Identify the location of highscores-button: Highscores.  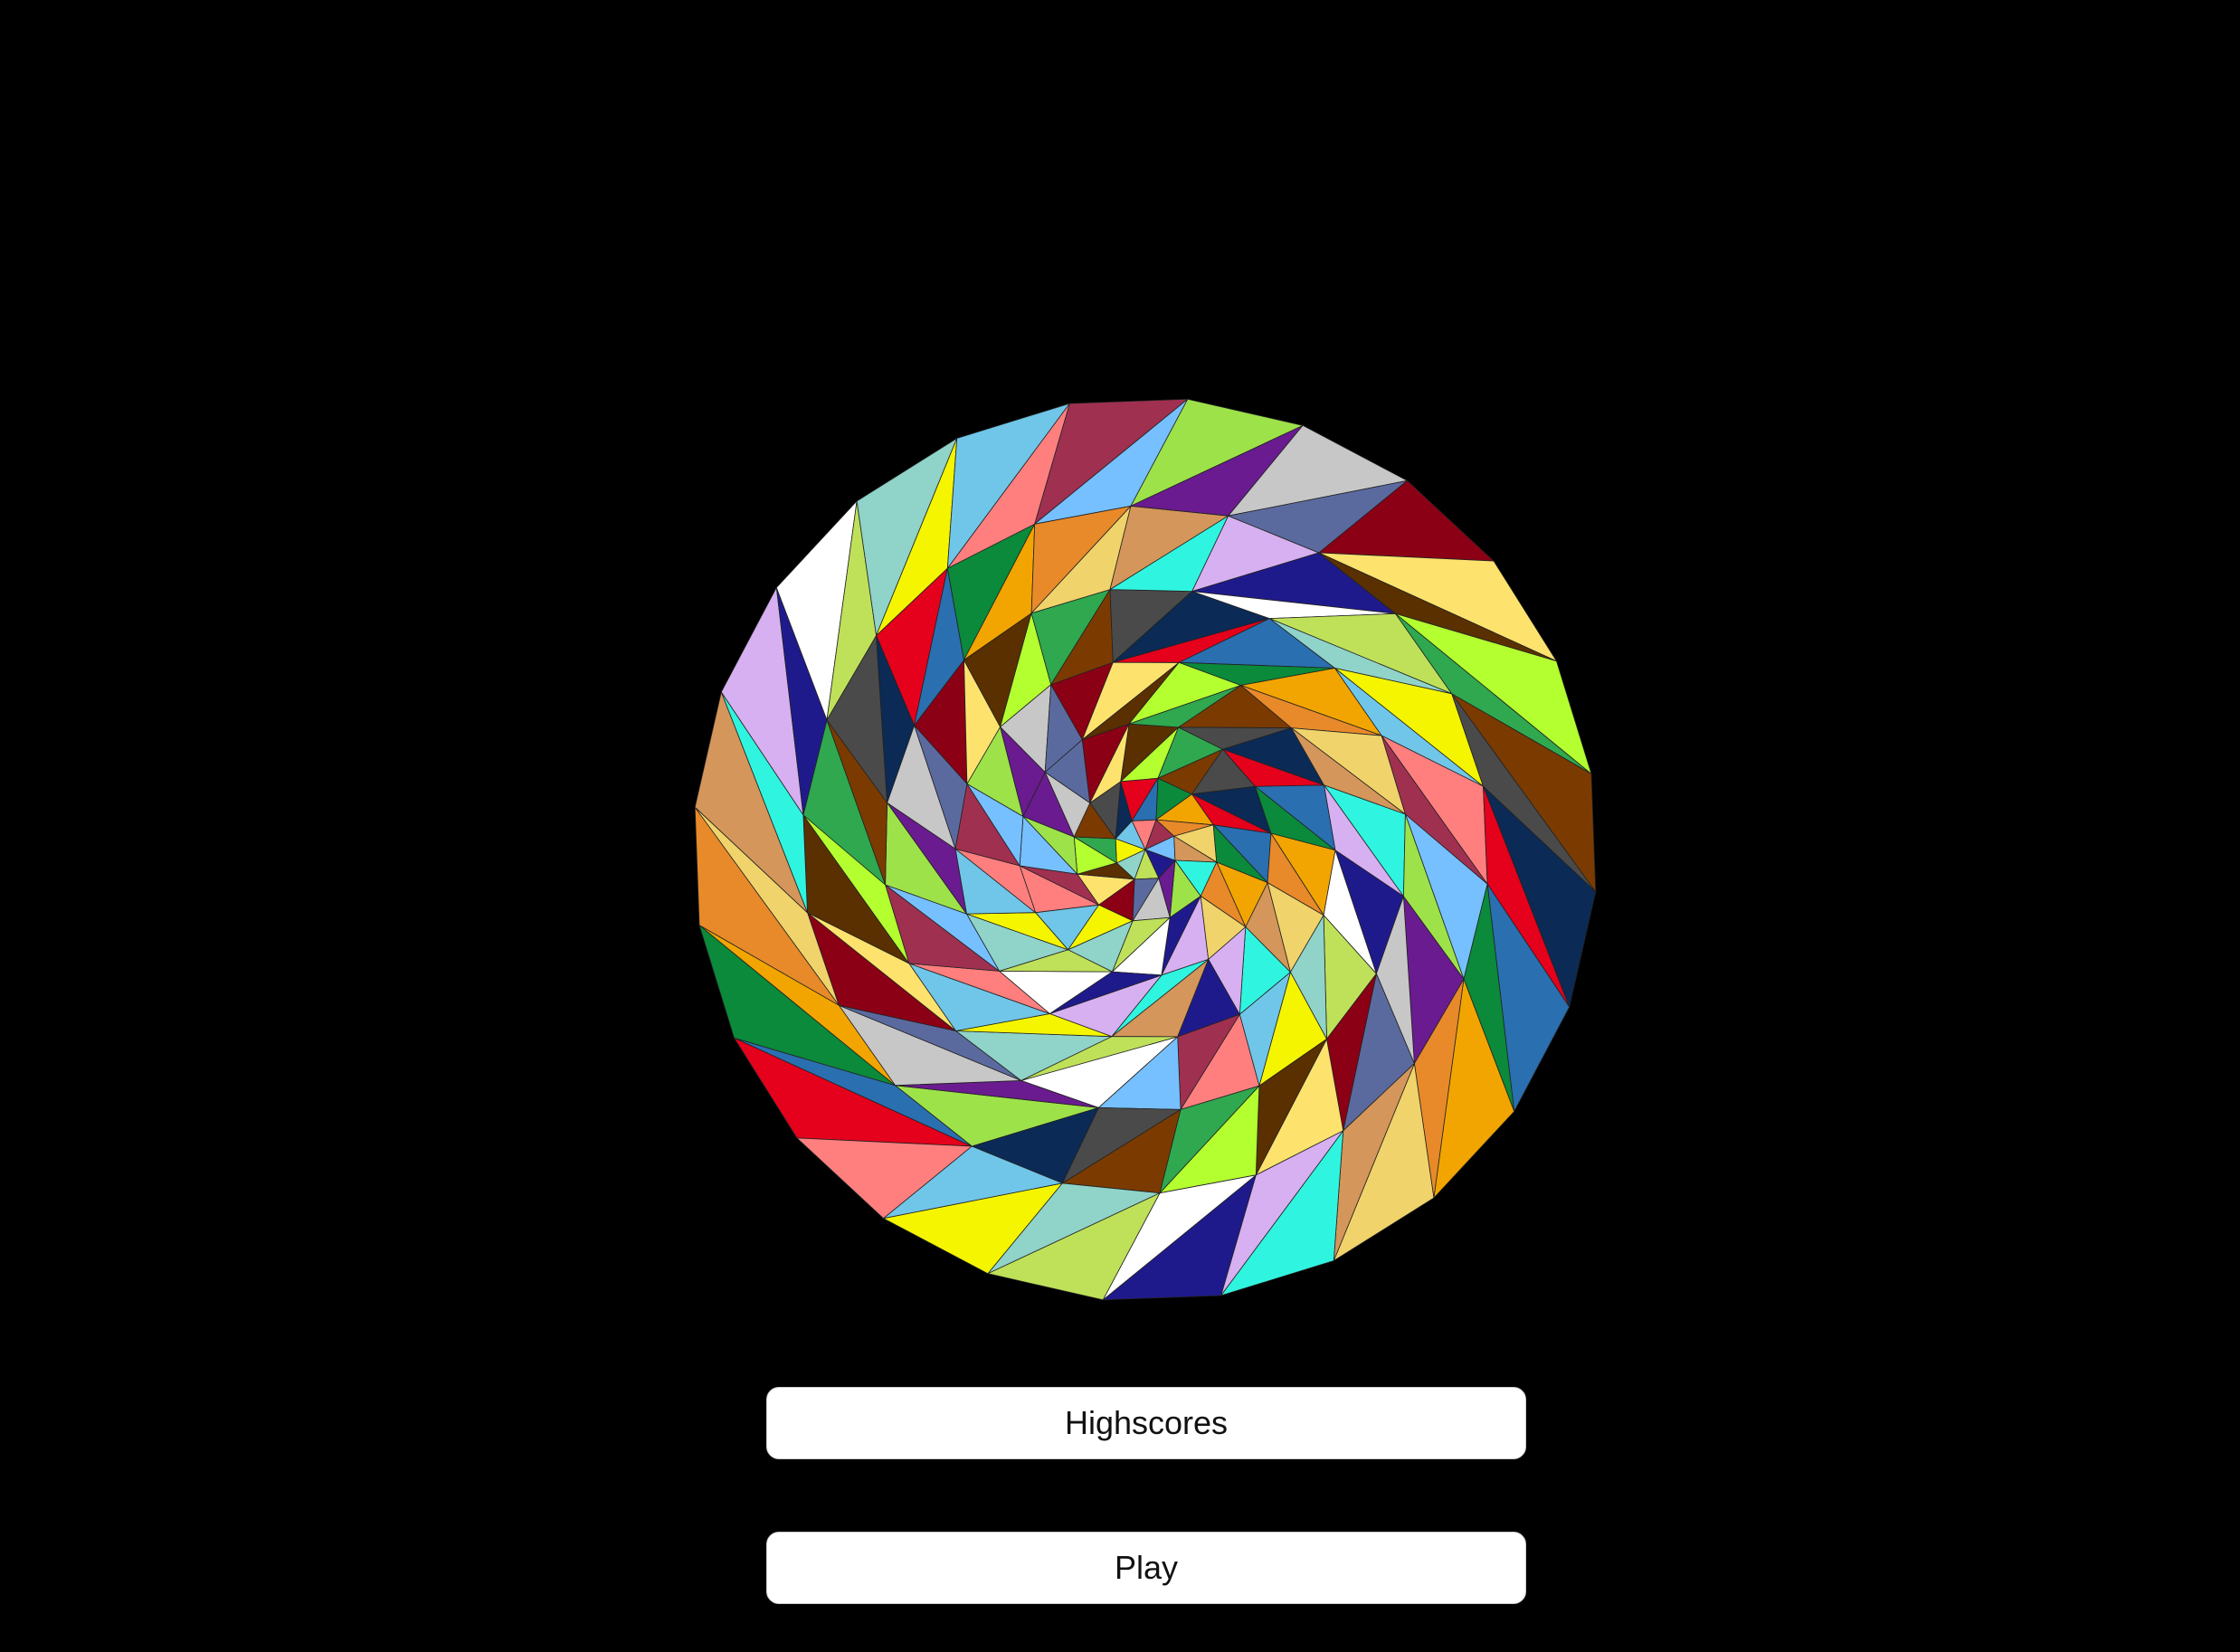
(1146, 1423).